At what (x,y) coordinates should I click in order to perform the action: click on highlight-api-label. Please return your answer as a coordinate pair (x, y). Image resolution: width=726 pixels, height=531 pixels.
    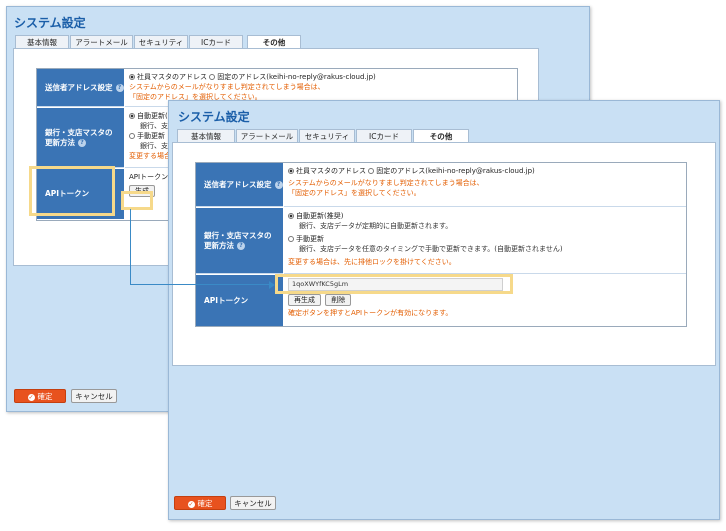
    Looking at the image, I should click on (72, 191).